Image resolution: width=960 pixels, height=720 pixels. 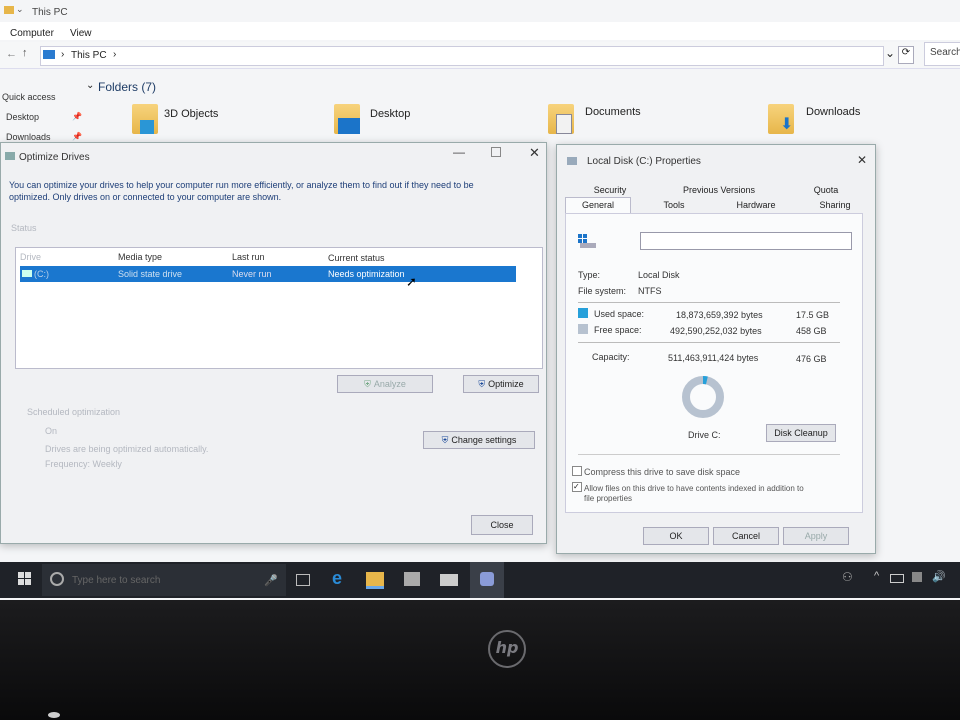 I want to click on file-explorer-taskbar-icon, so click(x=375, y=580).